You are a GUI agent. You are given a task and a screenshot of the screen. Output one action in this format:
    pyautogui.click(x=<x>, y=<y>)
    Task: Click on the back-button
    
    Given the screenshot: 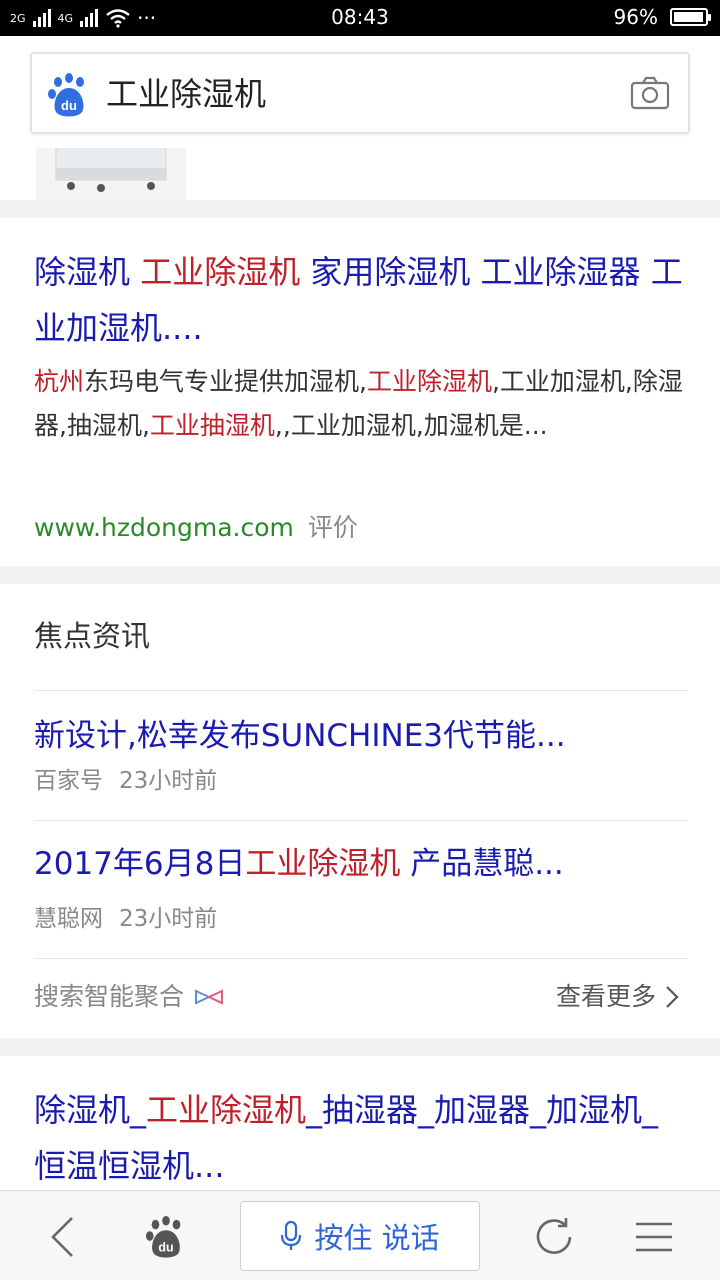 What is the action you would take?
    pyautogui.click(x=62, y=1237)
    